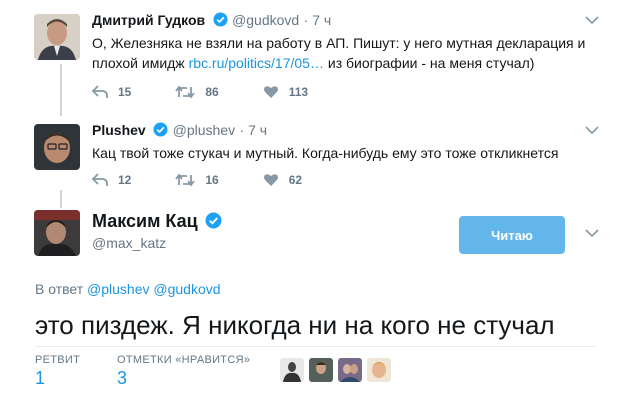 This screenshot has height=404, width=631. What do you see at coordinates (212, 180) in the screenshot?
I see `retweet-count: 16` at bounding box center [212, 180].